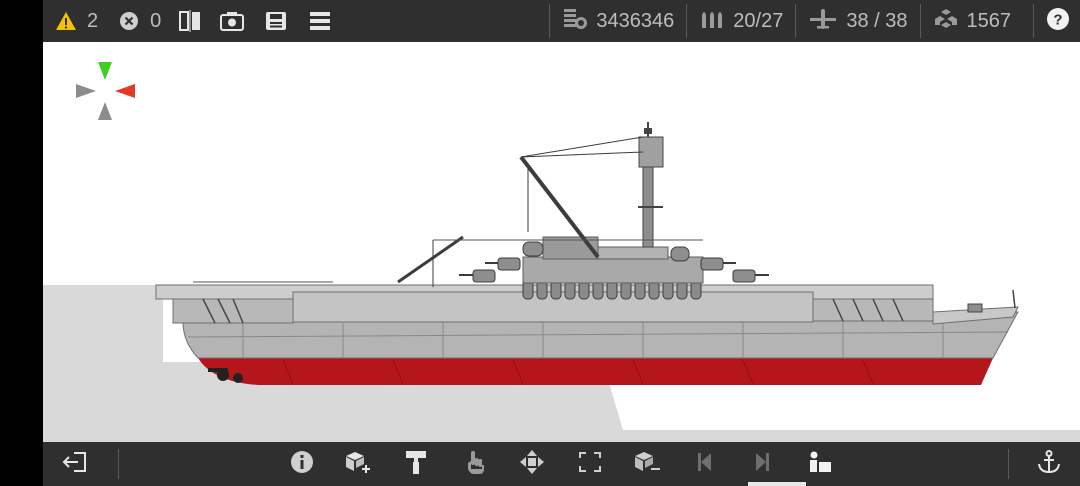 Image resolution: width=1080 pixels, height=486 pixels. Describe the element at coordinates (575, 21) in the screenshot. I see `cost-icon` at that location.